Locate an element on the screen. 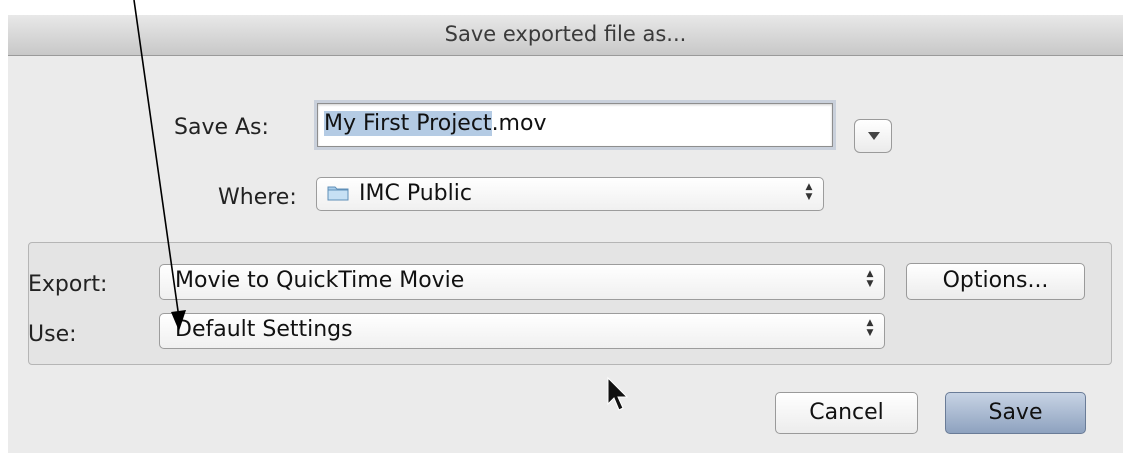 Image resolution: width=1123 pixels, height=453 pixels. annotation-arrow-head is located at coordinates (178, 320).